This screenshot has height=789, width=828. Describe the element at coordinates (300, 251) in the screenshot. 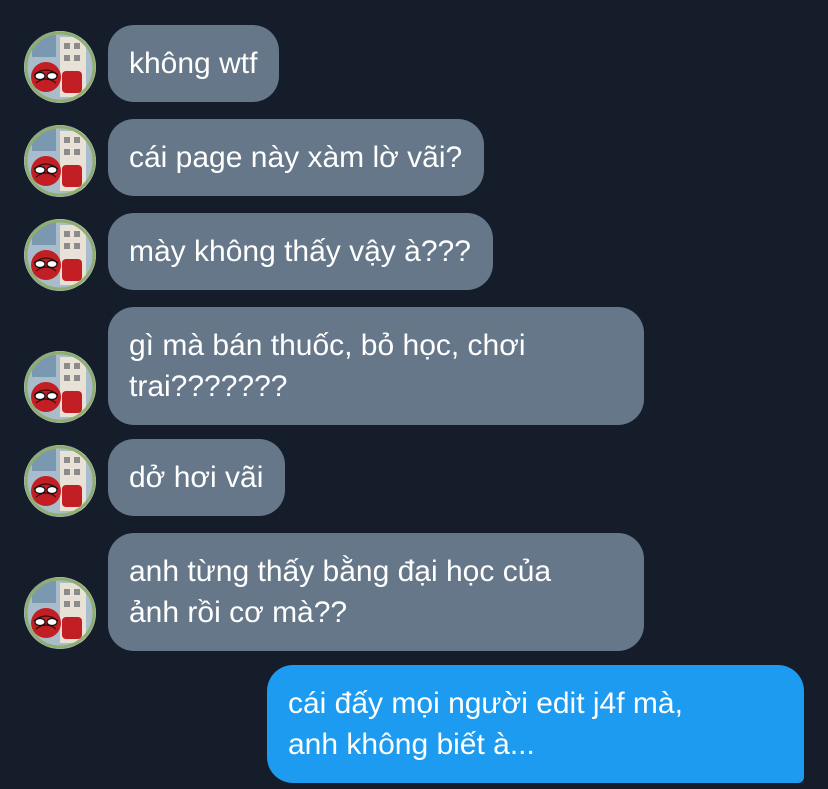

I see `message-bubble-incoming: mày không thấy vậy à???` at that location.